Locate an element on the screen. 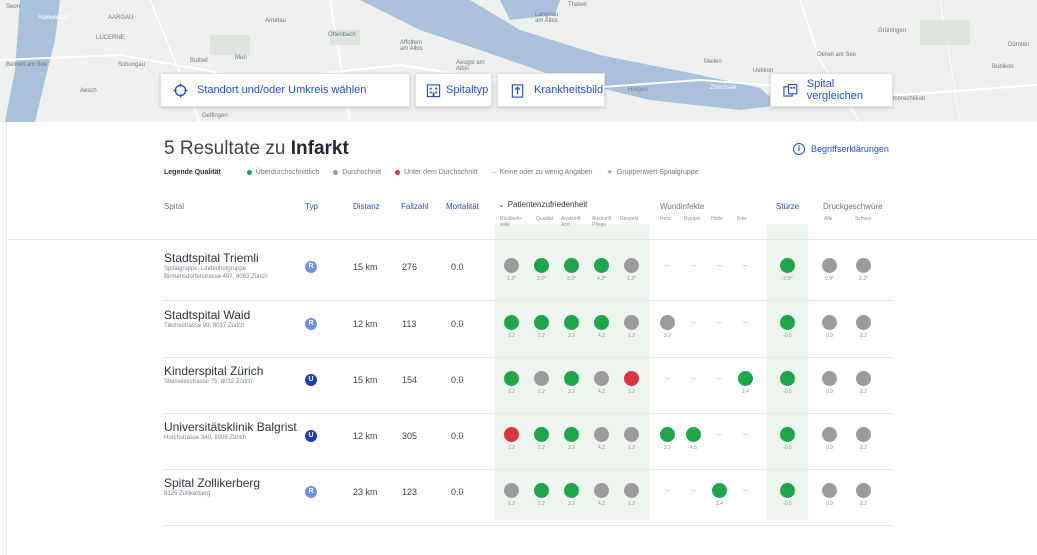  spitaltyp-label: Spitaltyp is located at coordinates (467, 90).